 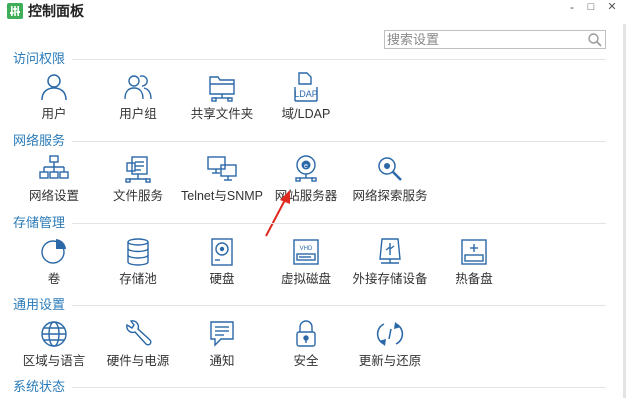 I want to click on item-network-settings: 网络设置, so click(x=54, y=183).